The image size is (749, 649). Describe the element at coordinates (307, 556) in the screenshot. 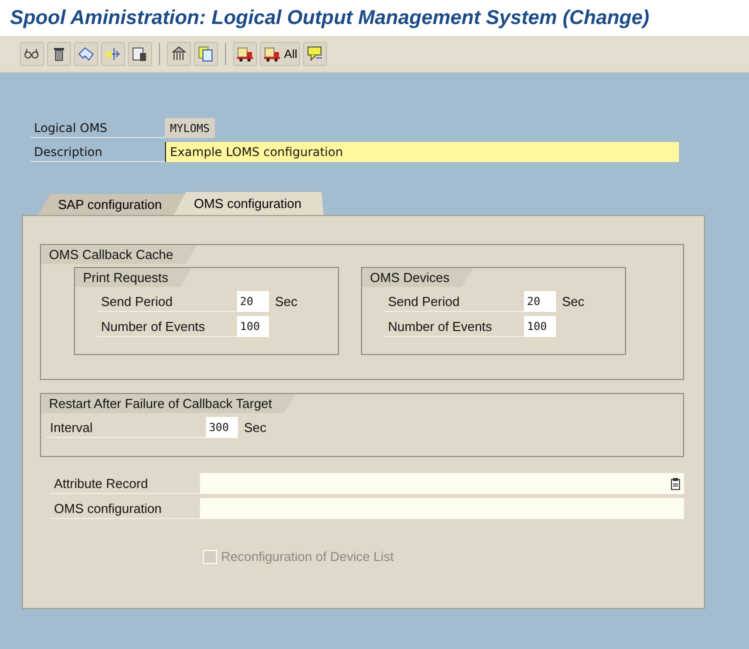

I see `checkbox-label: Reconfiguration of Device List` at that location.